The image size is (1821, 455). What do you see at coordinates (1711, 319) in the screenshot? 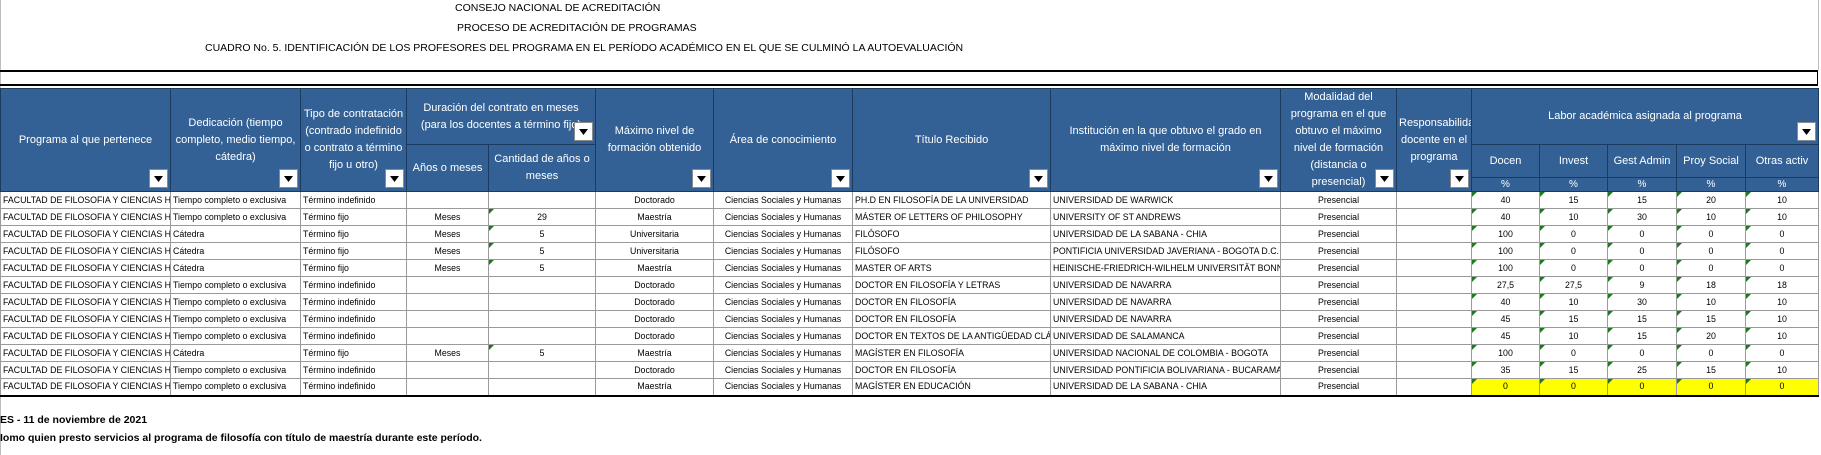
I see `cell-proy-social: 15` at bounding box center [1711, 319].